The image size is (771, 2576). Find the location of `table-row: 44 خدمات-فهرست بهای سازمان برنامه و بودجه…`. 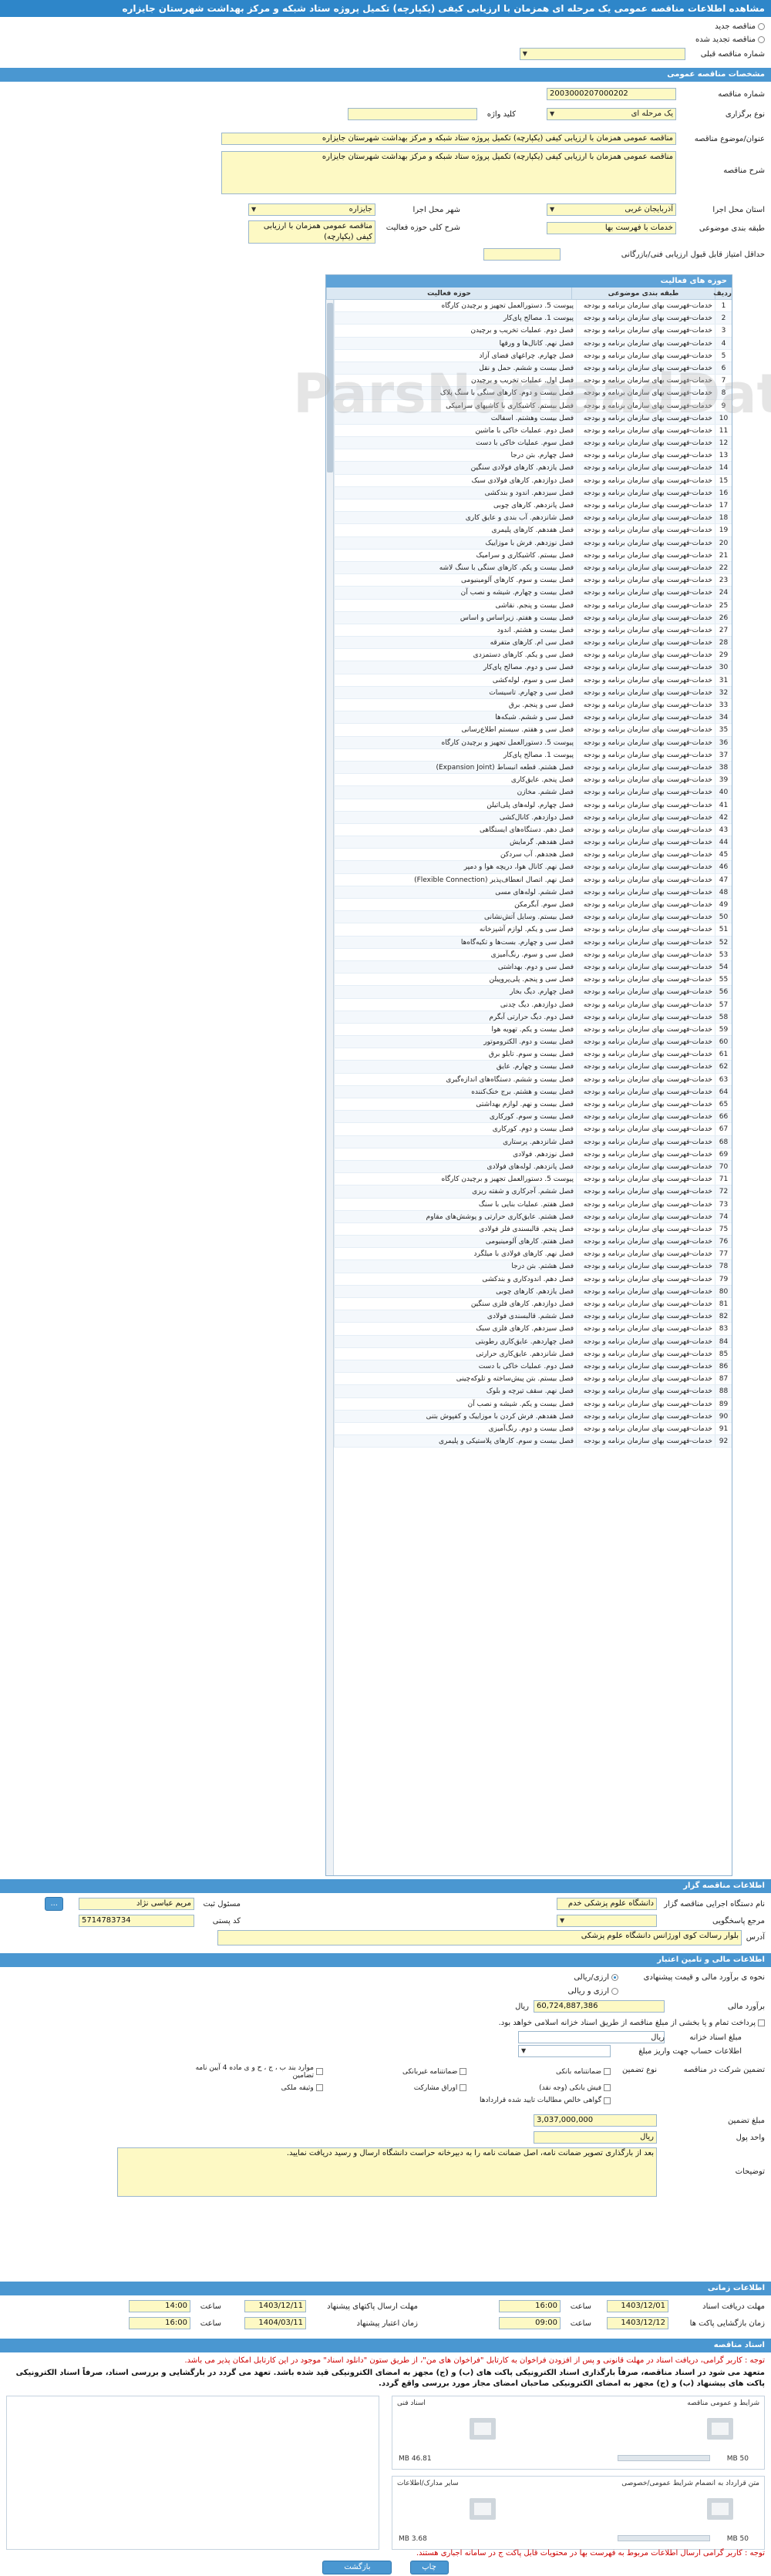

table-row: 44 خدمات-فهرست بهای سازمان برنامه و بودجه… is located at coordinates (533, 842).